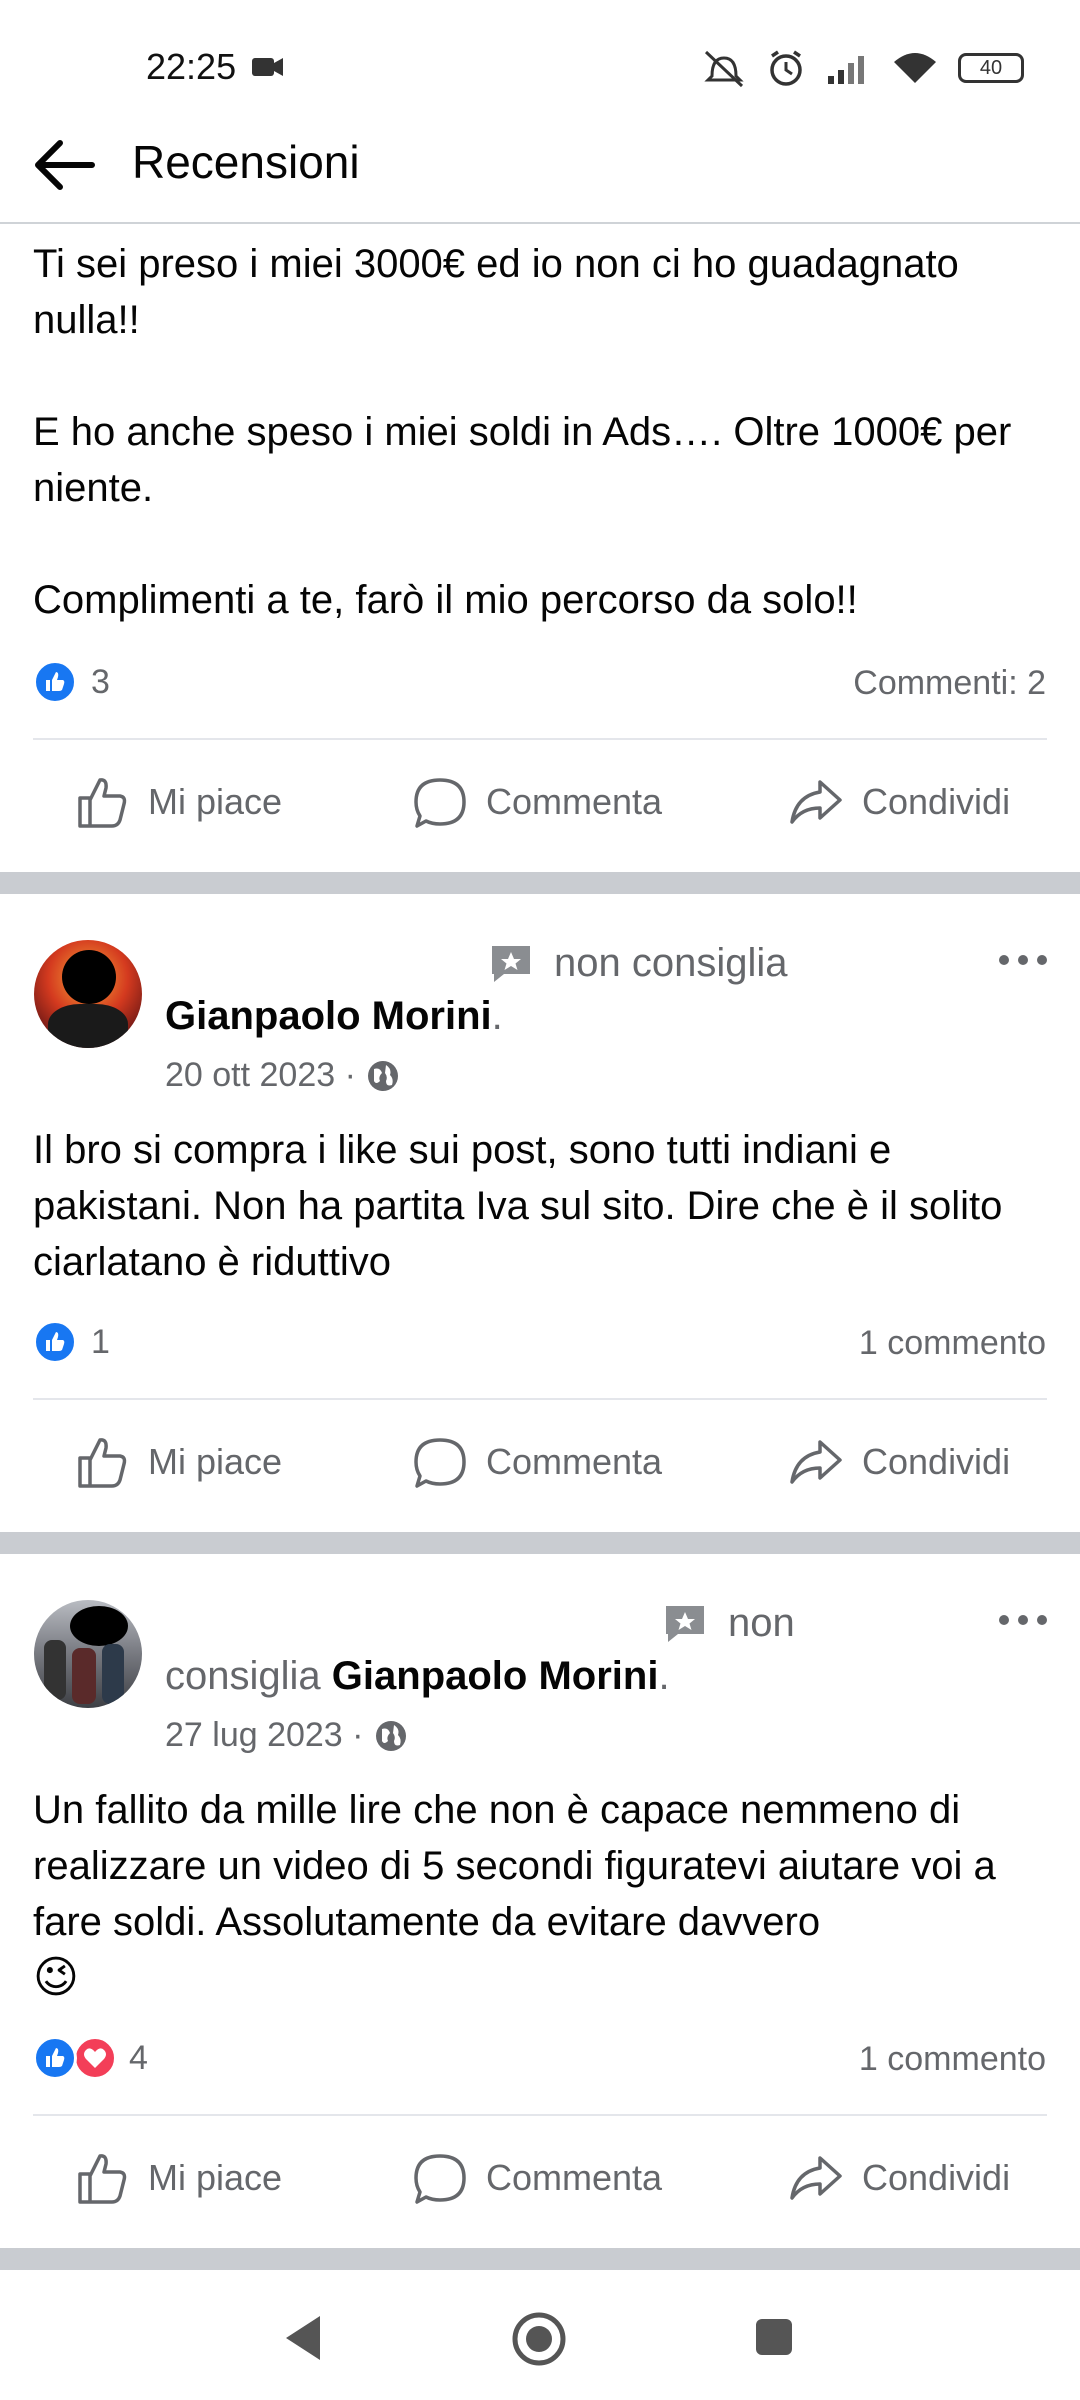  Describe the element at coordinates (191, 66) in the screenshot. I see `status-time: 22:25` at that location.